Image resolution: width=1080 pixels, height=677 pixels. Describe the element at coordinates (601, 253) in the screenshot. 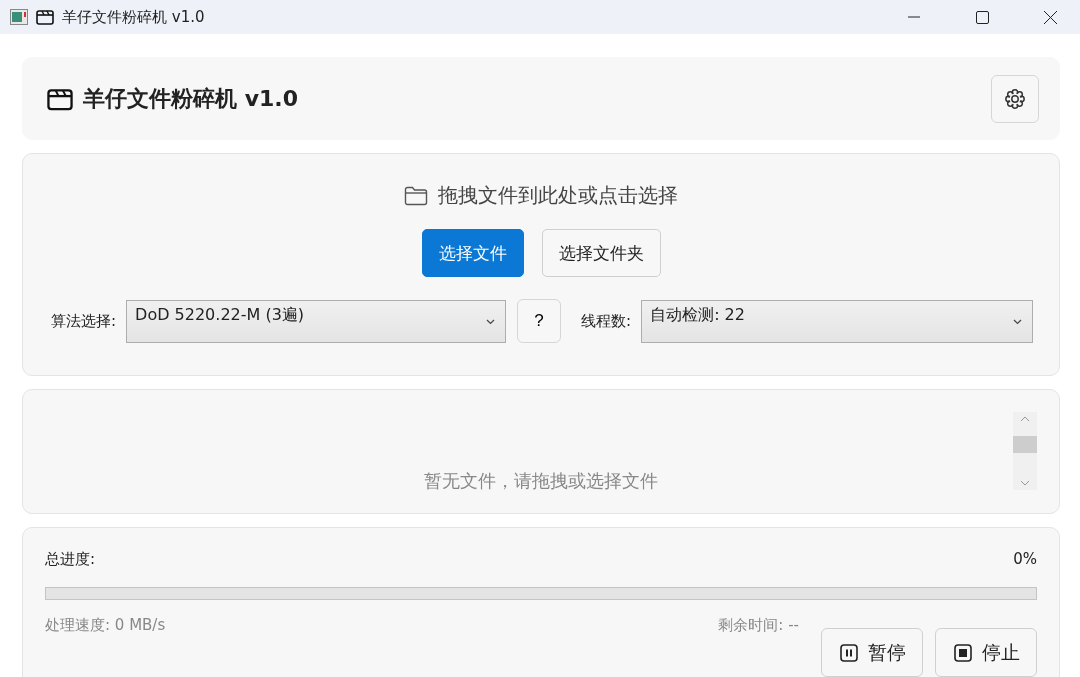

I see `select-folder-button: 选择文件夹` at that location.